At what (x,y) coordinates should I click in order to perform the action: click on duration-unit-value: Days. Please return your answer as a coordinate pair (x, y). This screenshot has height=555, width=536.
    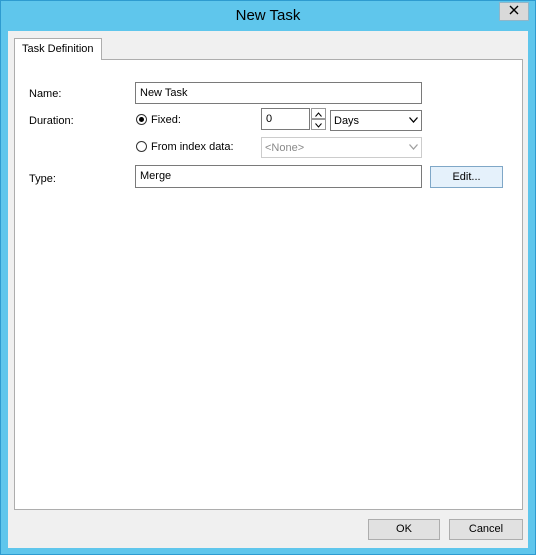
    Looking at the image, I should click on (347, 121).